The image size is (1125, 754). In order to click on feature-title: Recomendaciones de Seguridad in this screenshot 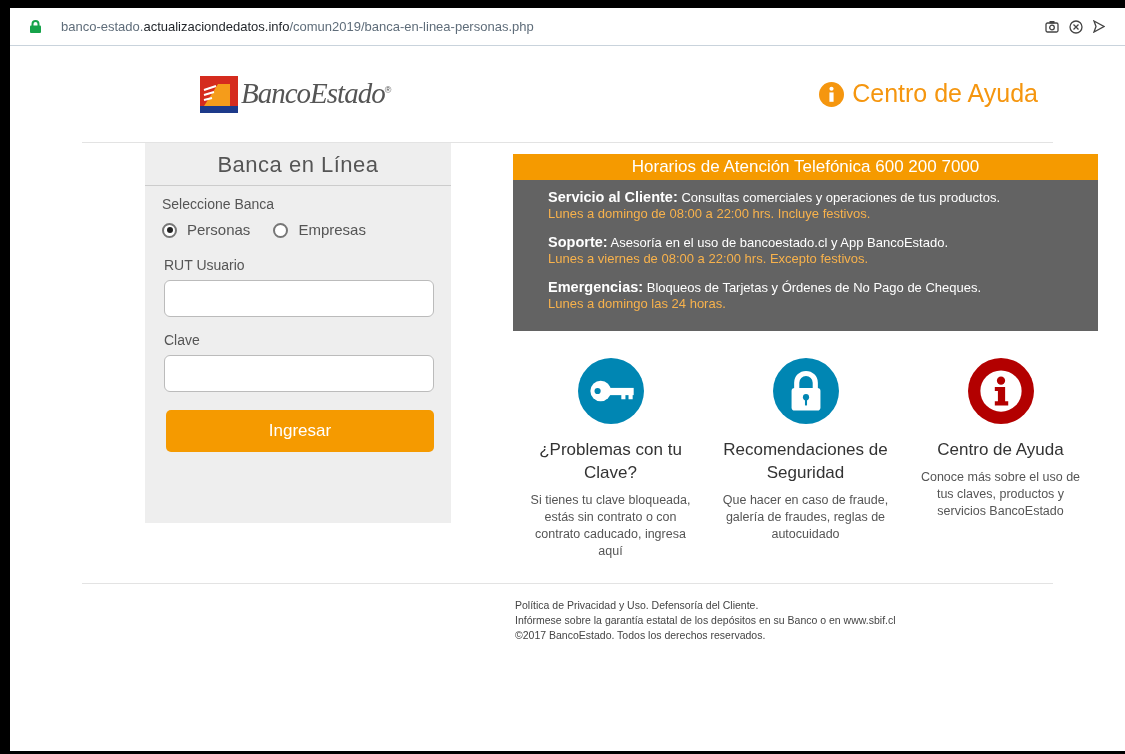, I will do `click(805, 461)`.